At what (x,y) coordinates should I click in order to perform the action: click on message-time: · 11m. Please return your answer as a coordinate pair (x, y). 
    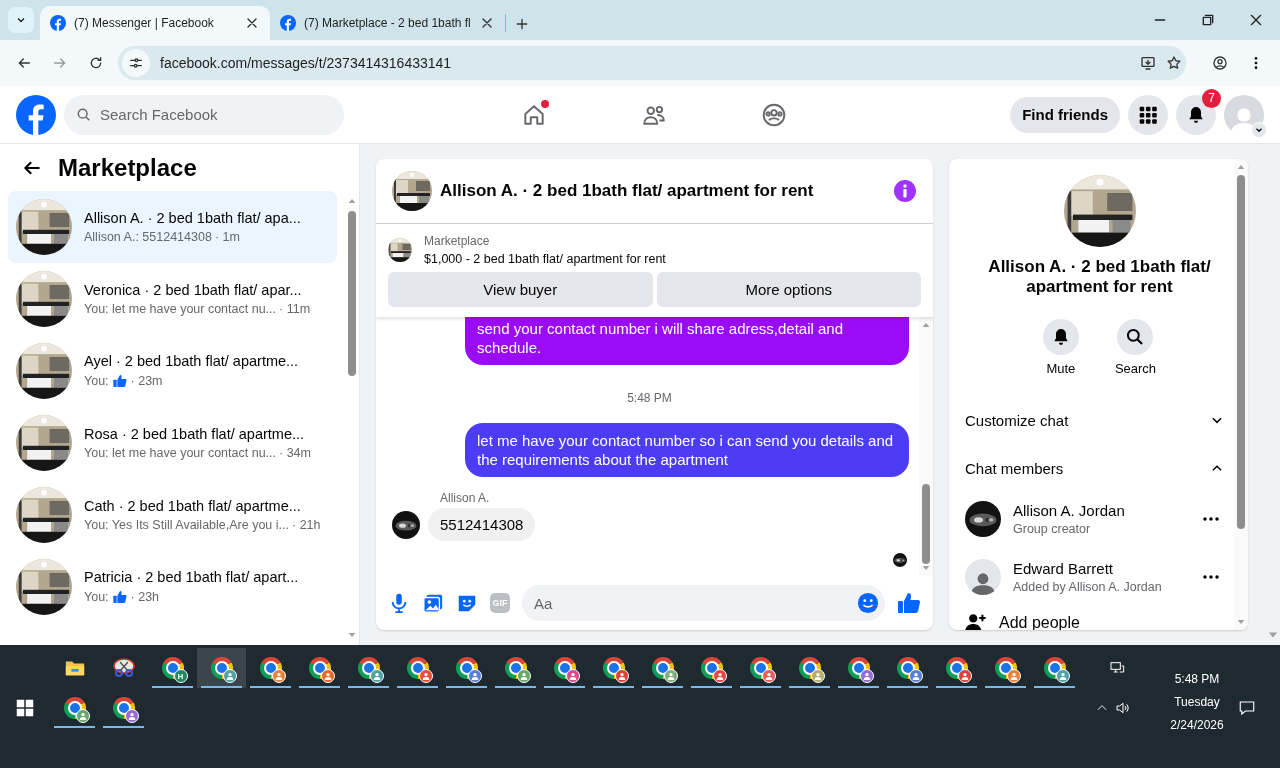
    Looking at the image, I should click on (295, 309).